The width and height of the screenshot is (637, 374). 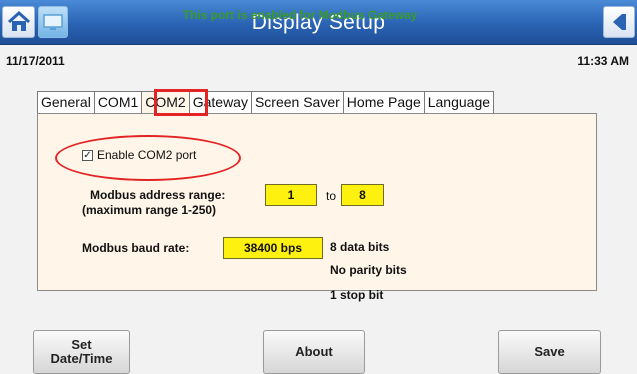 I want to click on page-title: Display Setup, so click(x=318, y=22).